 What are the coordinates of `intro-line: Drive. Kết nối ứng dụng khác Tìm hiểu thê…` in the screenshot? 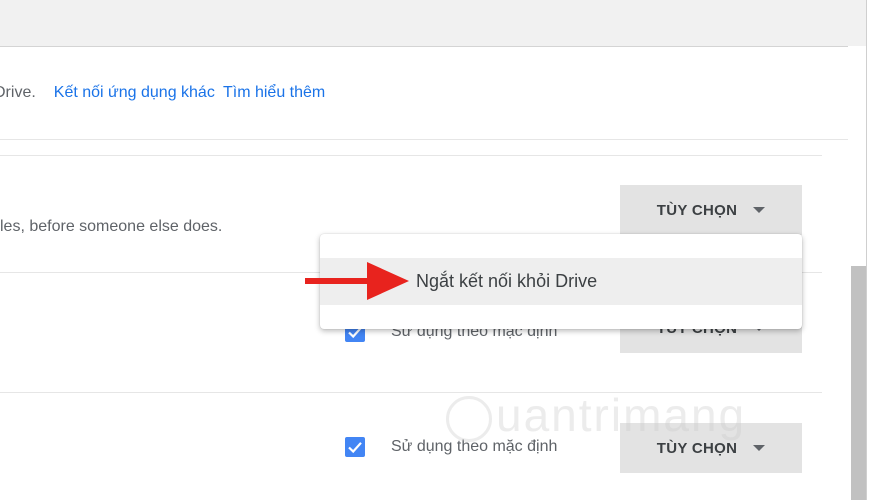 It's located at (164, 93).